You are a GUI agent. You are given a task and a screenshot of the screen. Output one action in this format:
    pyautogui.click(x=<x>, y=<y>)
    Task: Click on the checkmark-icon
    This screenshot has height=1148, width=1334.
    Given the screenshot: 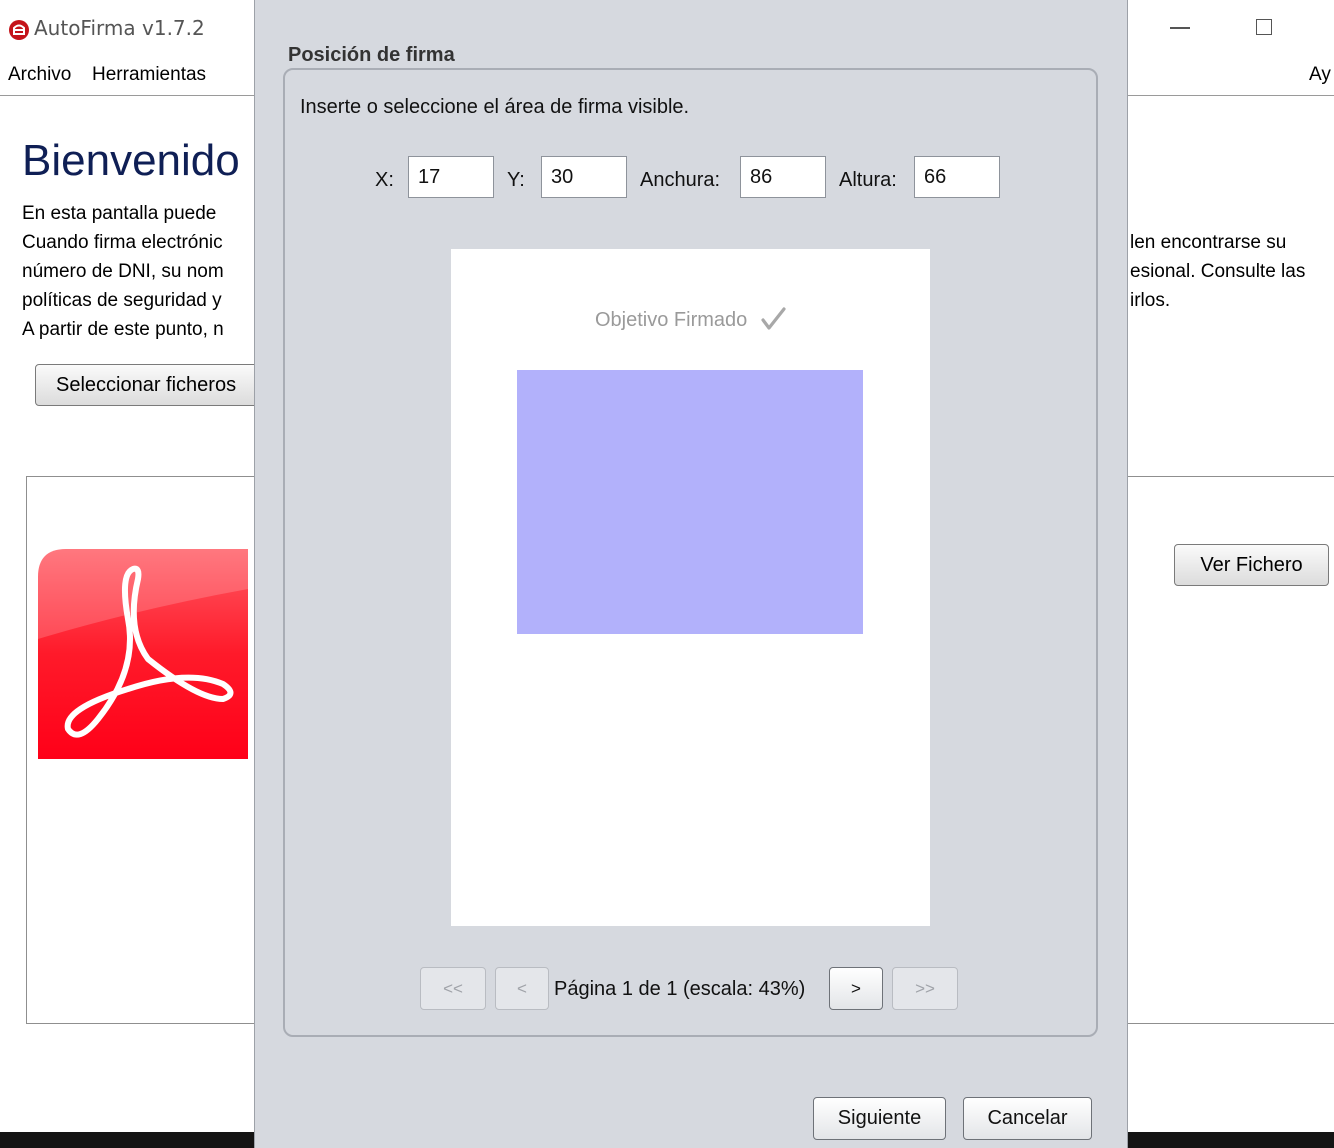 What is the action you would take?
    pyautogui.click(x=773, y=318)
    